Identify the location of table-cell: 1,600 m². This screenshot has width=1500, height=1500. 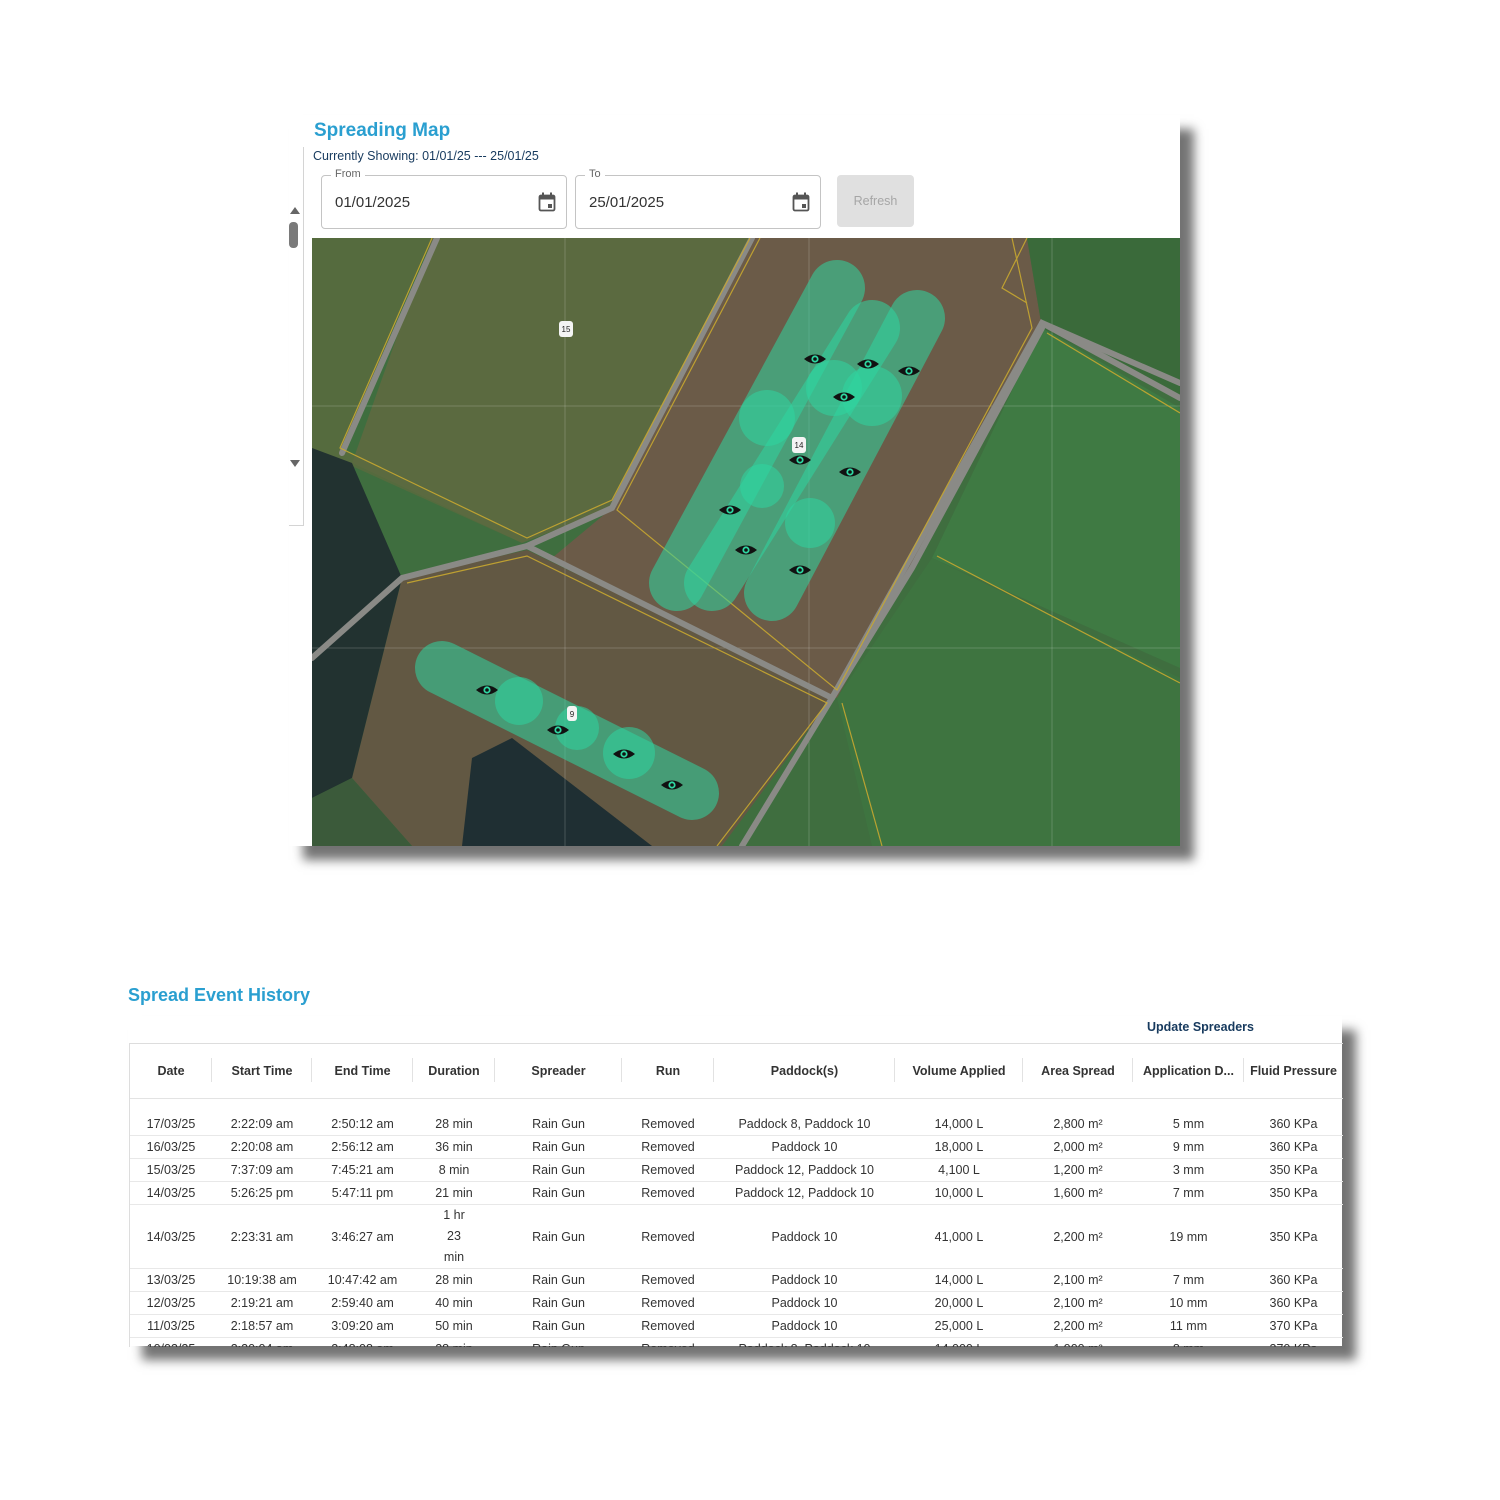
(1078, 1193).